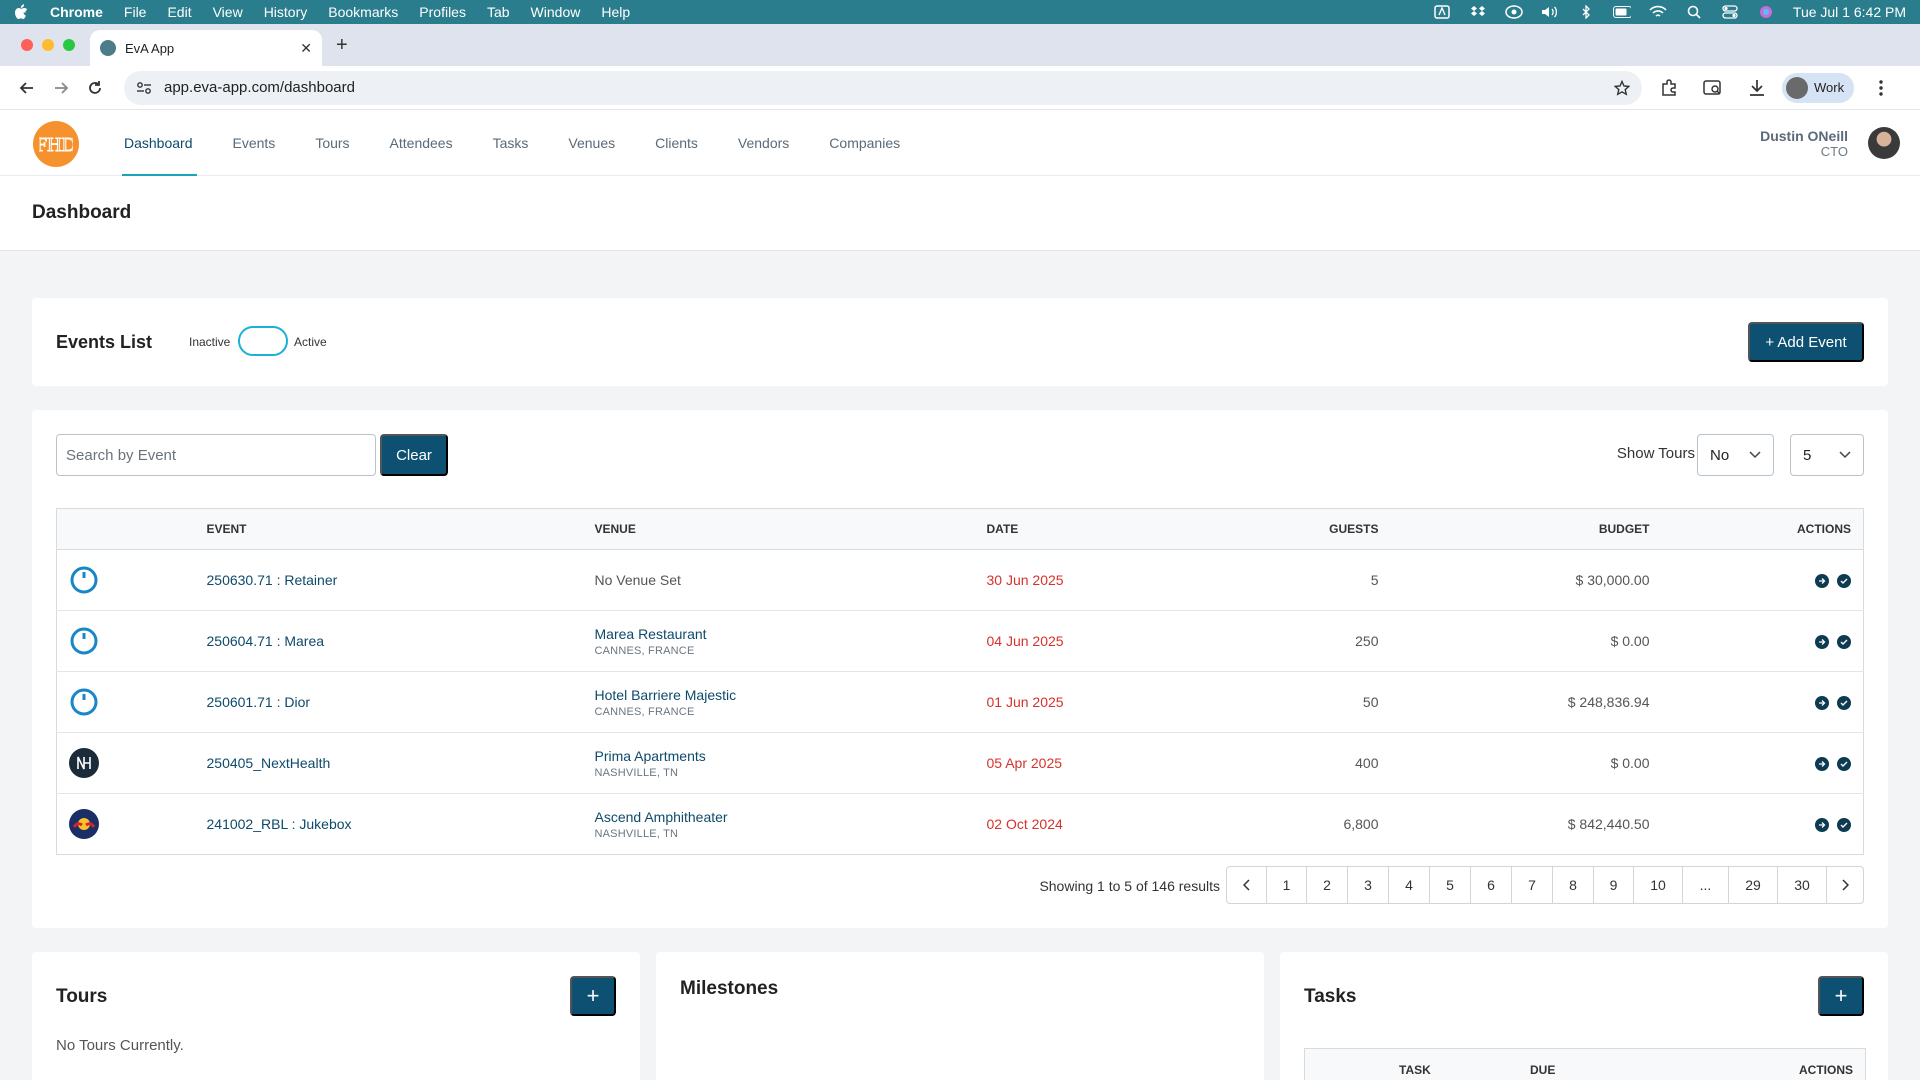 Image resolution: width=1920 pixels, height=1080 pixels. Describe the element at coordinates (1804, 143) in the screenshot. I see `user-info: Dustin ONeill CTO` at that location.